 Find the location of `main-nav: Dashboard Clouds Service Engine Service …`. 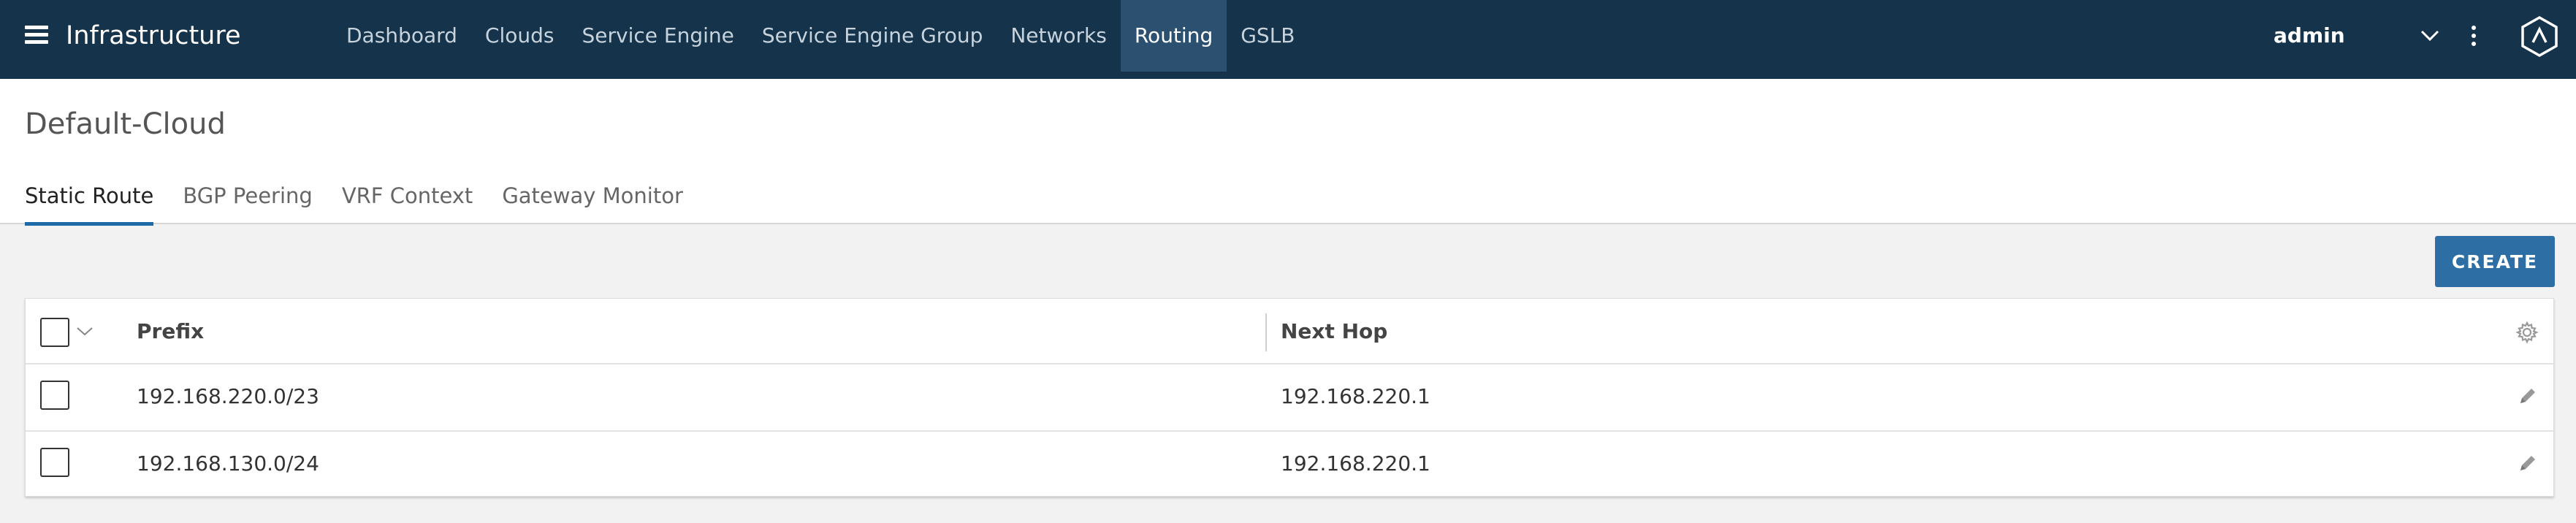

main-nav: Dashboard Clouds Service Engine Service … is located at coordinates (820, 36).